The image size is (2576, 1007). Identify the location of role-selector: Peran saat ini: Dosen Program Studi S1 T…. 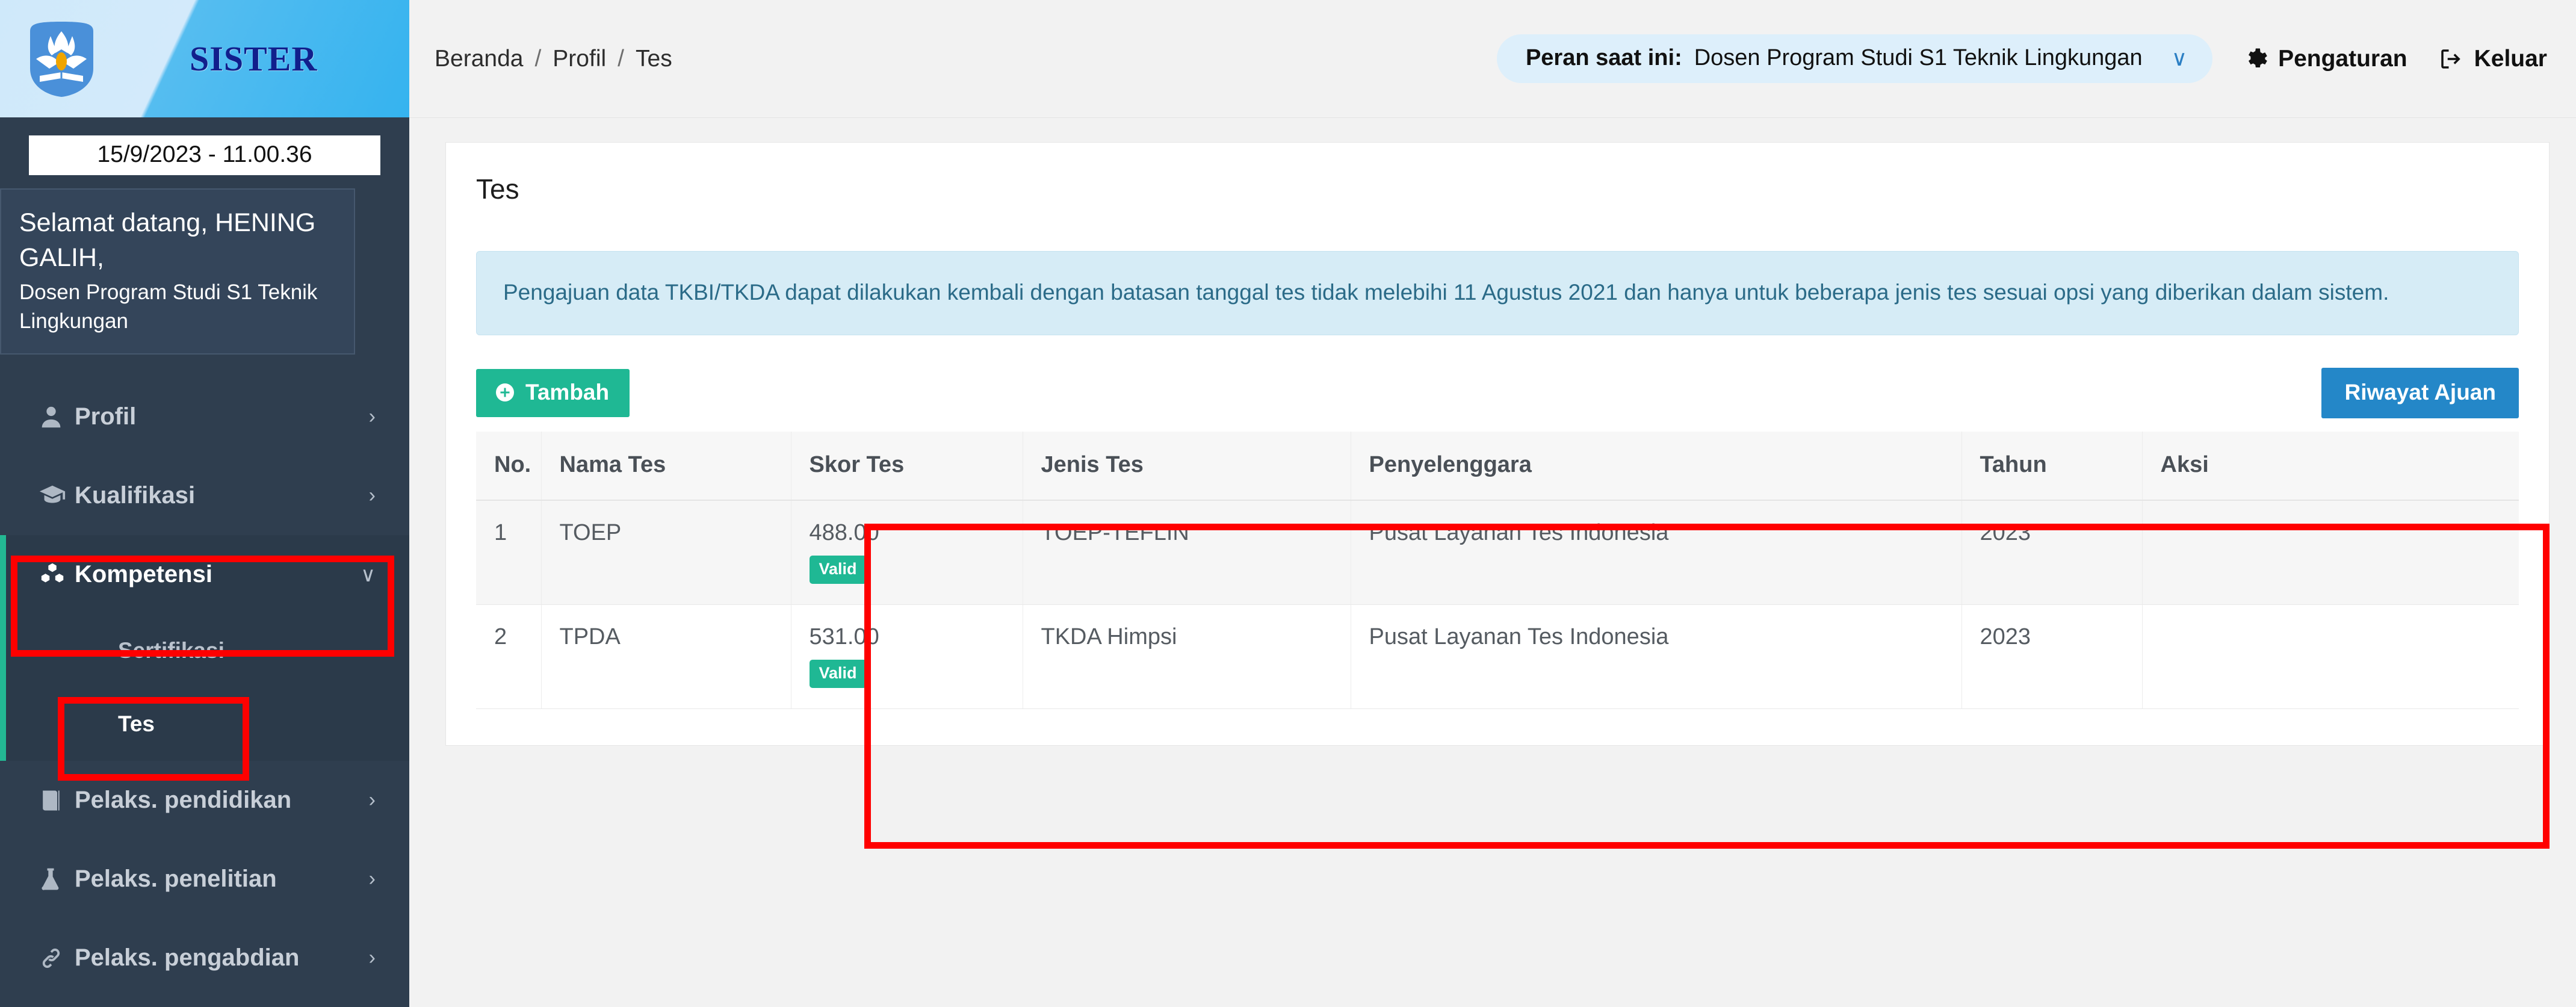
(1854, 58).